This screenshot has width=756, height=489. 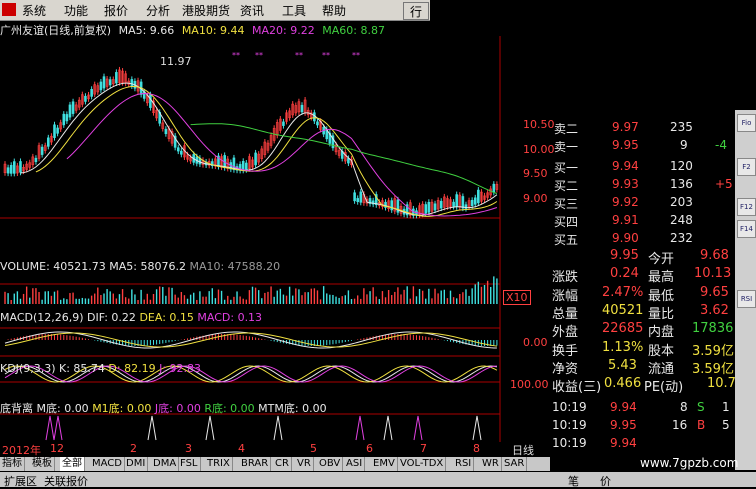 What do you see at coordinates (294, 10) in the screenshot?
I see `menu-tools: 工具` at bounding box center [294, 10].